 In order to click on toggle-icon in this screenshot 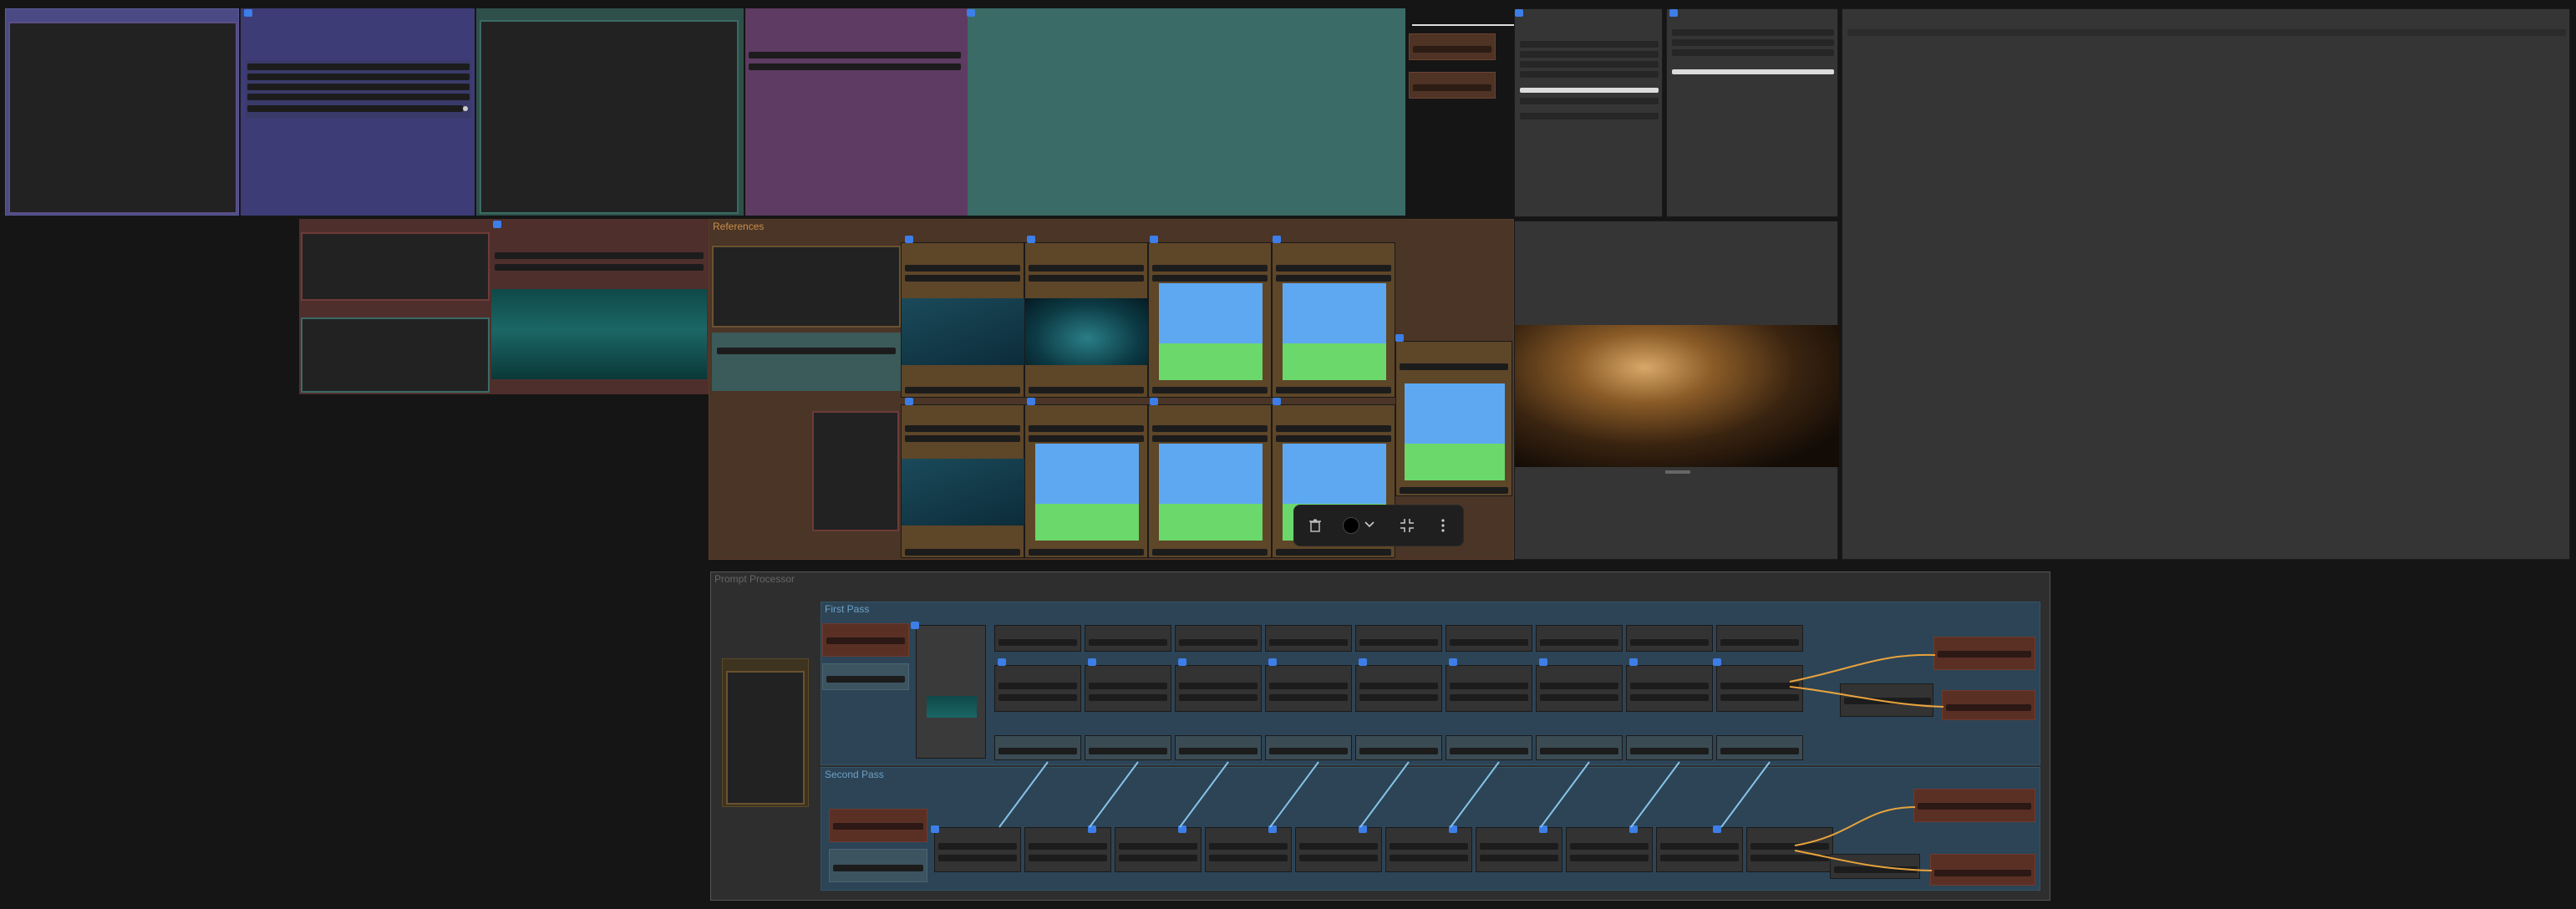, I will do `click(465, 108)`.